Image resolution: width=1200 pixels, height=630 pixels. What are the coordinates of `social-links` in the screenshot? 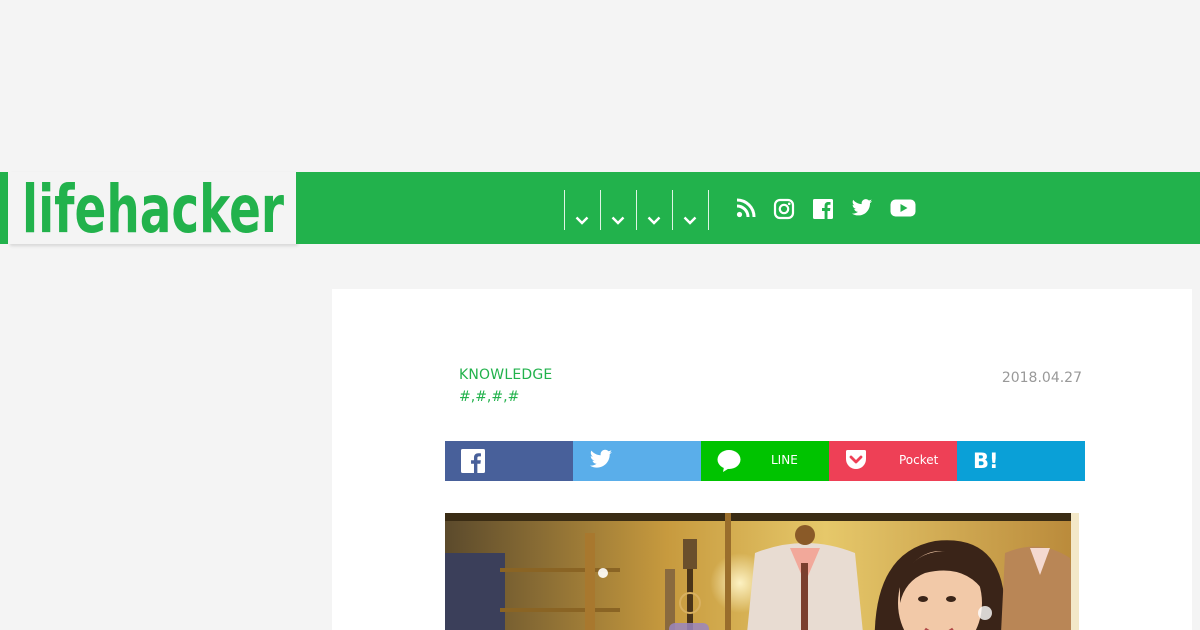 It's located at (834, 210).